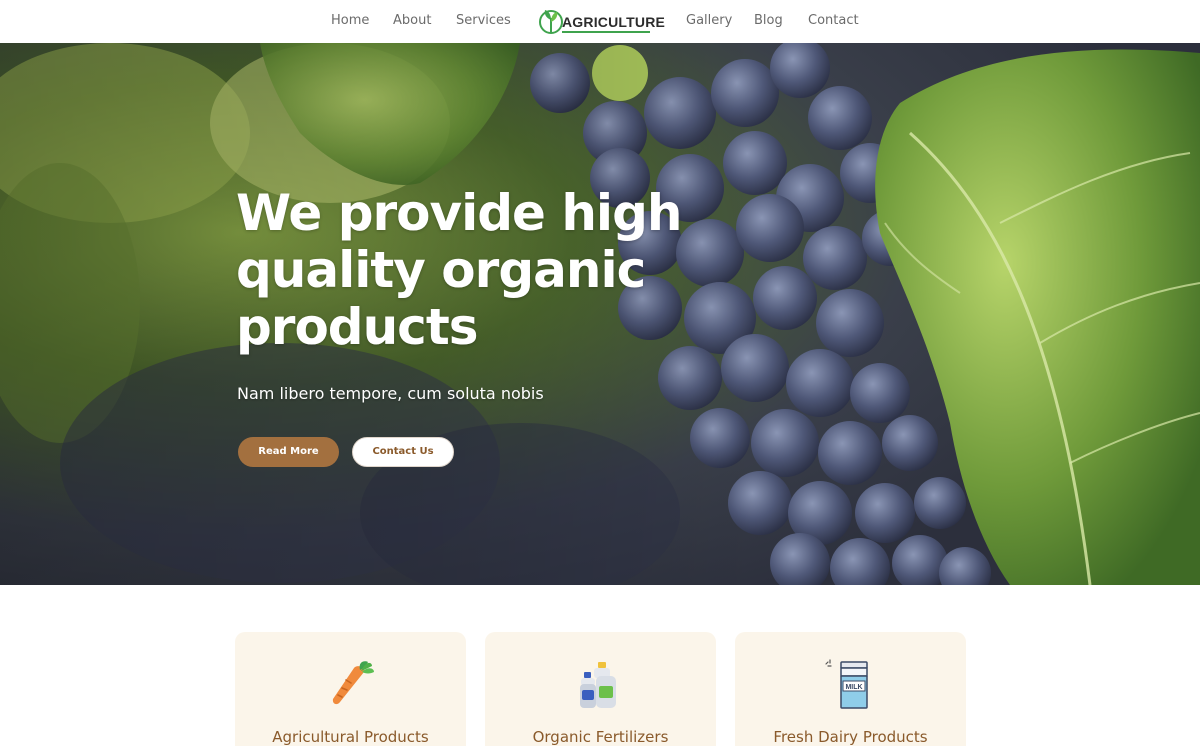 The image size is (1200, 746). I want to click on nav-link-services: Services, so click(483, 21).